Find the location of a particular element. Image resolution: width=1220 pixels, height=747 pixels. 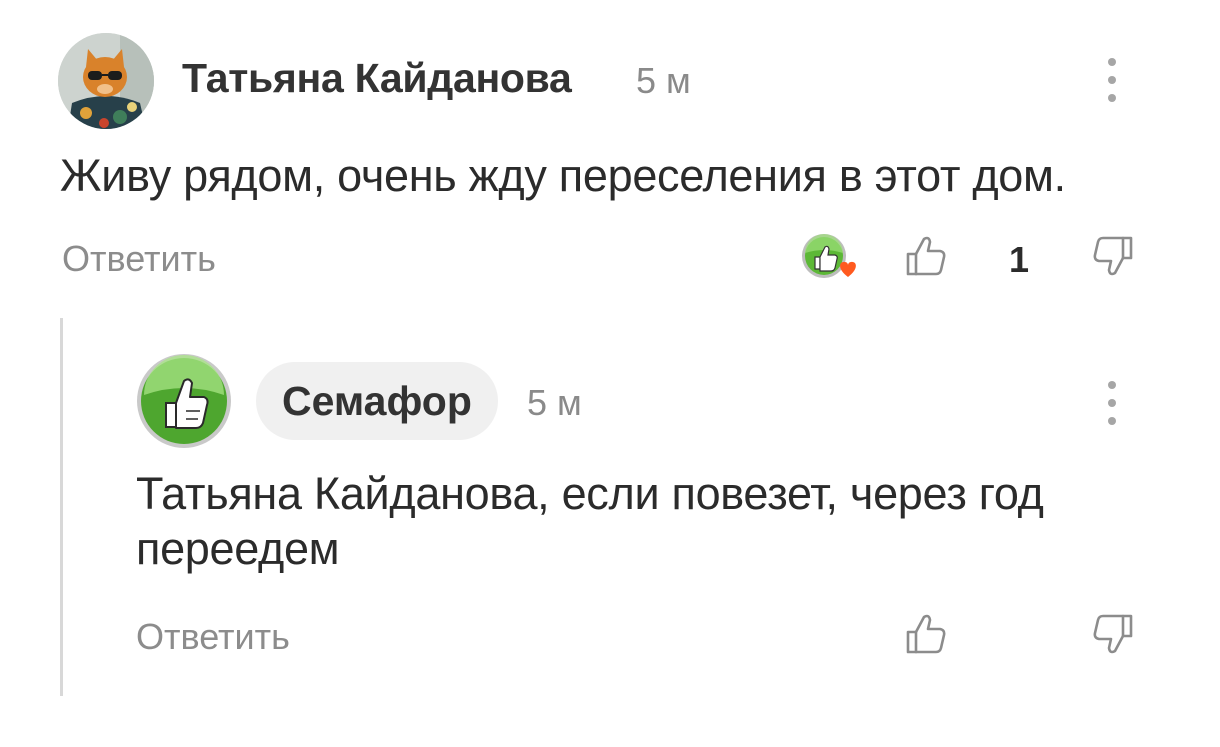

reply-like-button is located at coordinates (927, 634).